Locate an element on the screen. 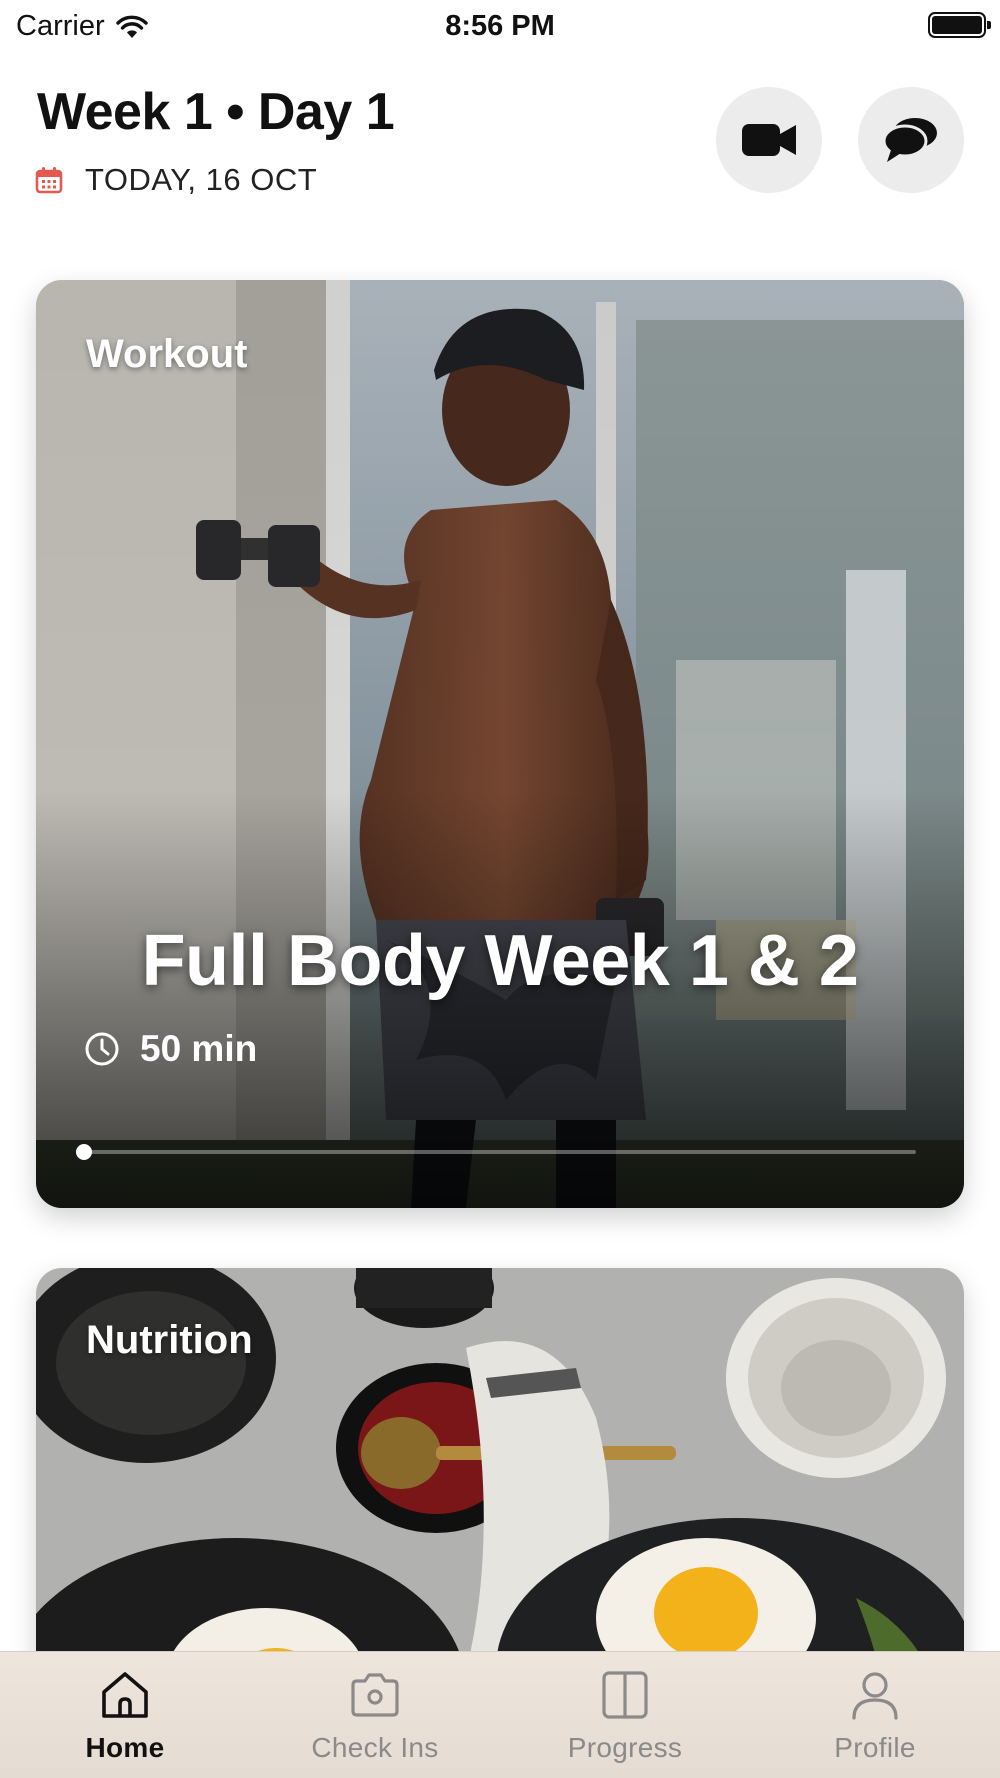 The image size is (1000, 1778). page-title: Week 1 • Day 1 is located at coordinates (216, 112).